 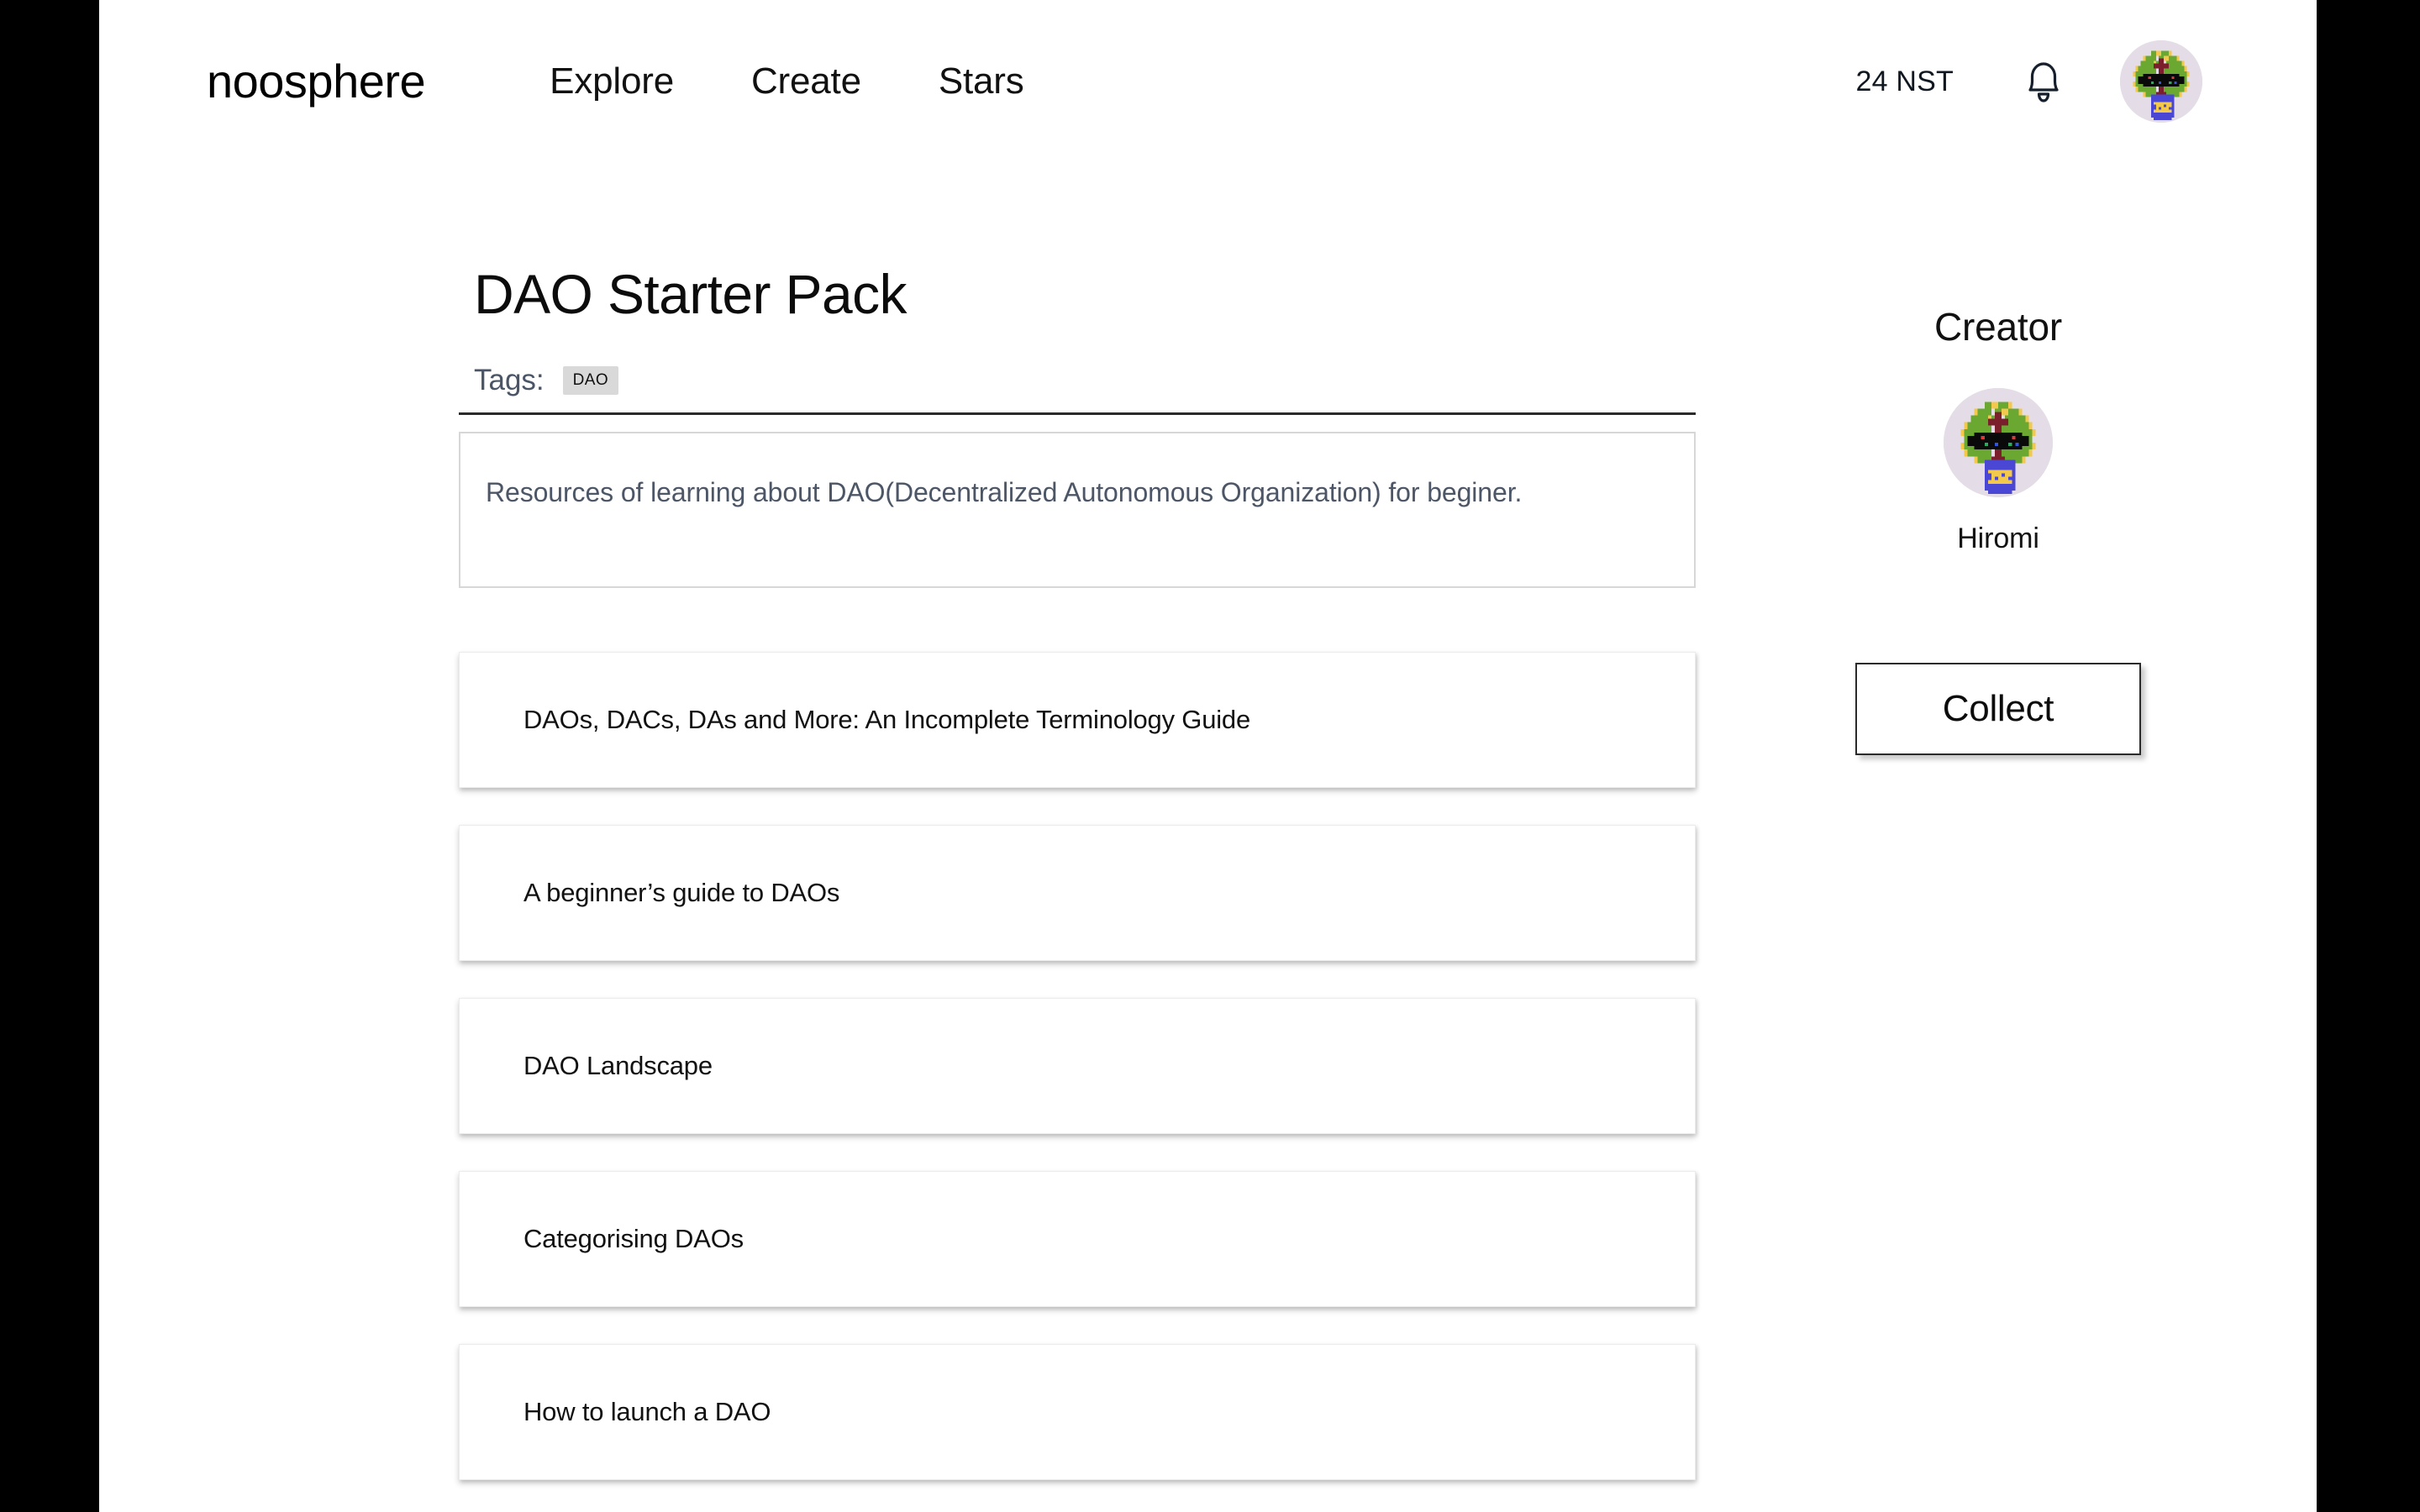 What do you see at coordinates (690, 294) in the screenshot?
I see `page-title: DAO Starter Pack` at bounding box center [690, 294].